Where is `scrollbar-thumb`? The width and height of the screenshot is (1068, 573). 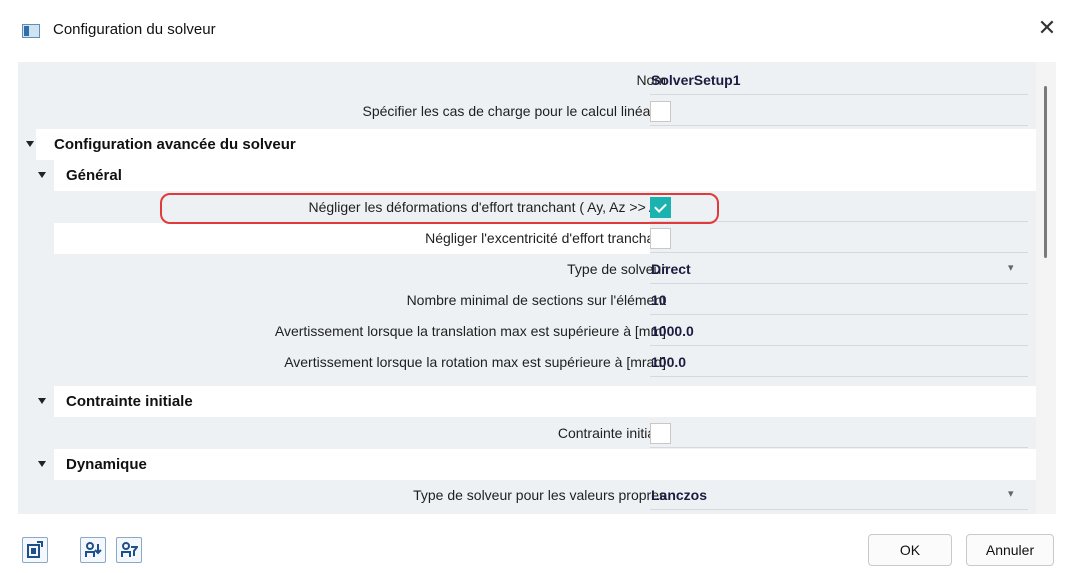
scrollbar-thumb is located at coordinates (1045, 172).